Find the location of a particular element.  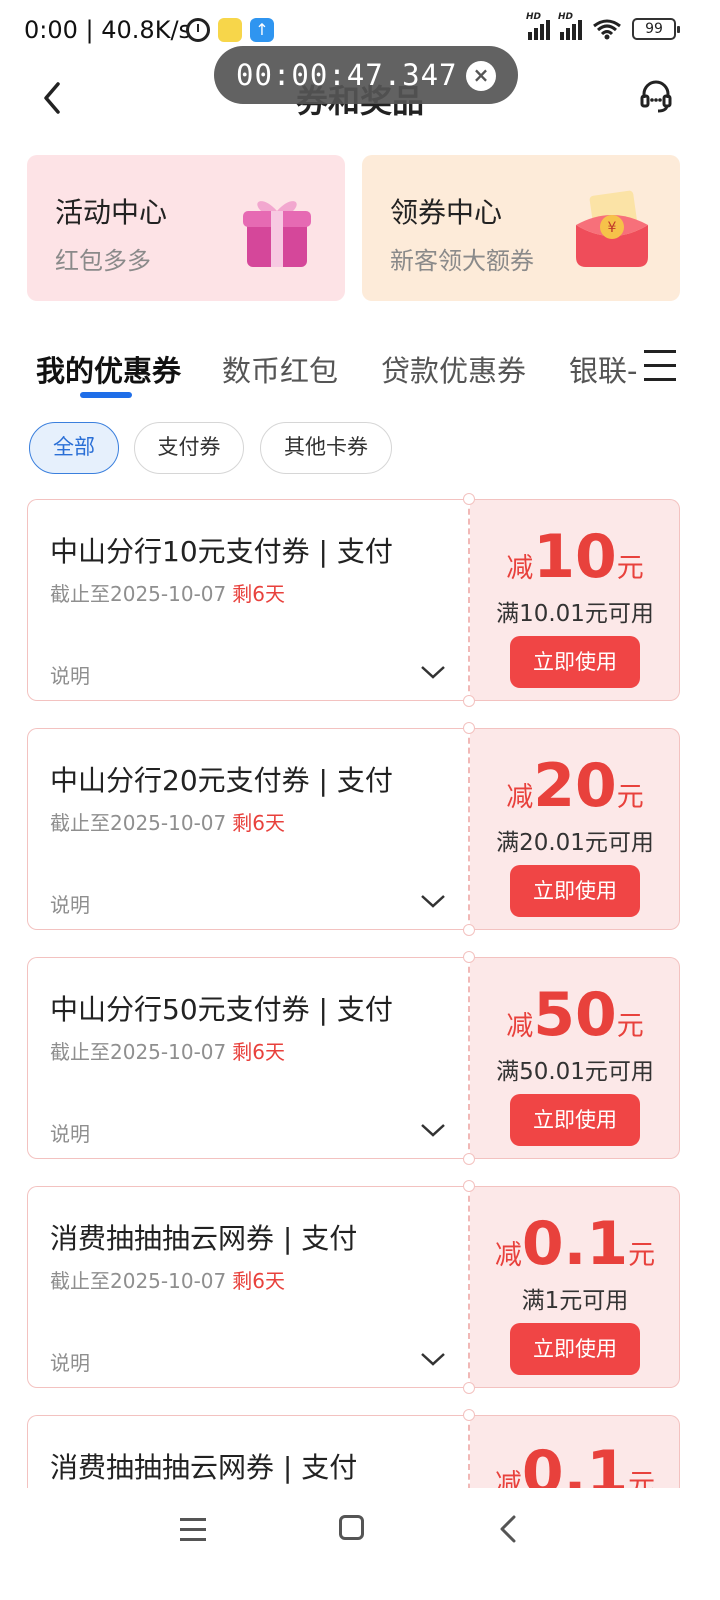

coupon-amount: 减50元 is located at coordinates (575, 1015).